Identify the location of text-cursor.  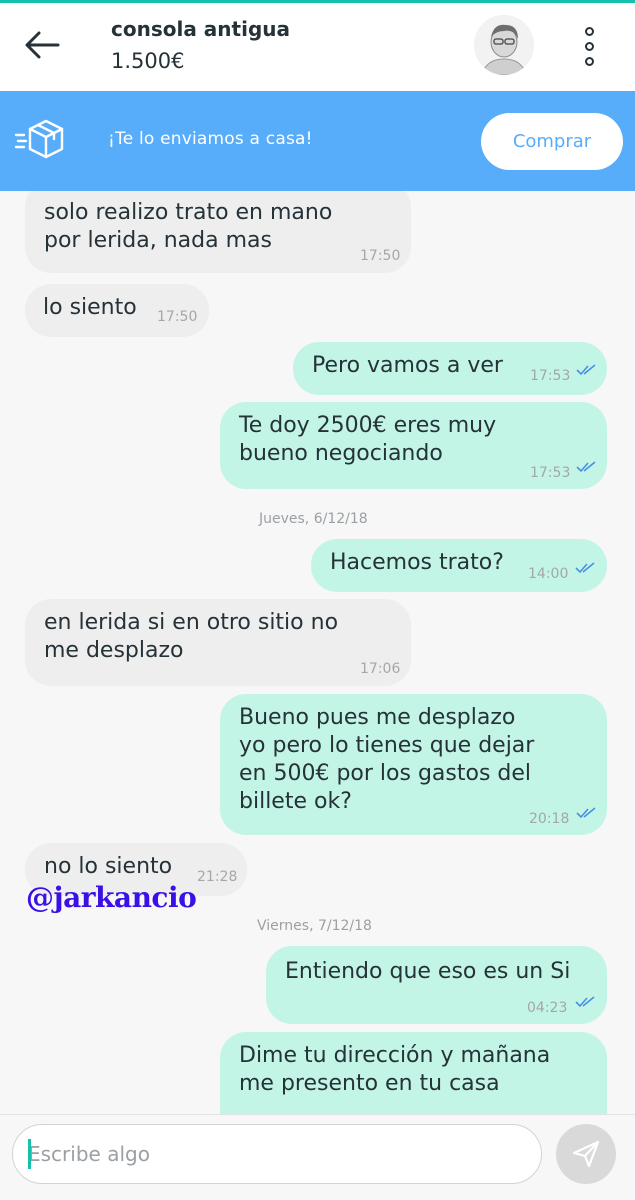
(29, 1154).